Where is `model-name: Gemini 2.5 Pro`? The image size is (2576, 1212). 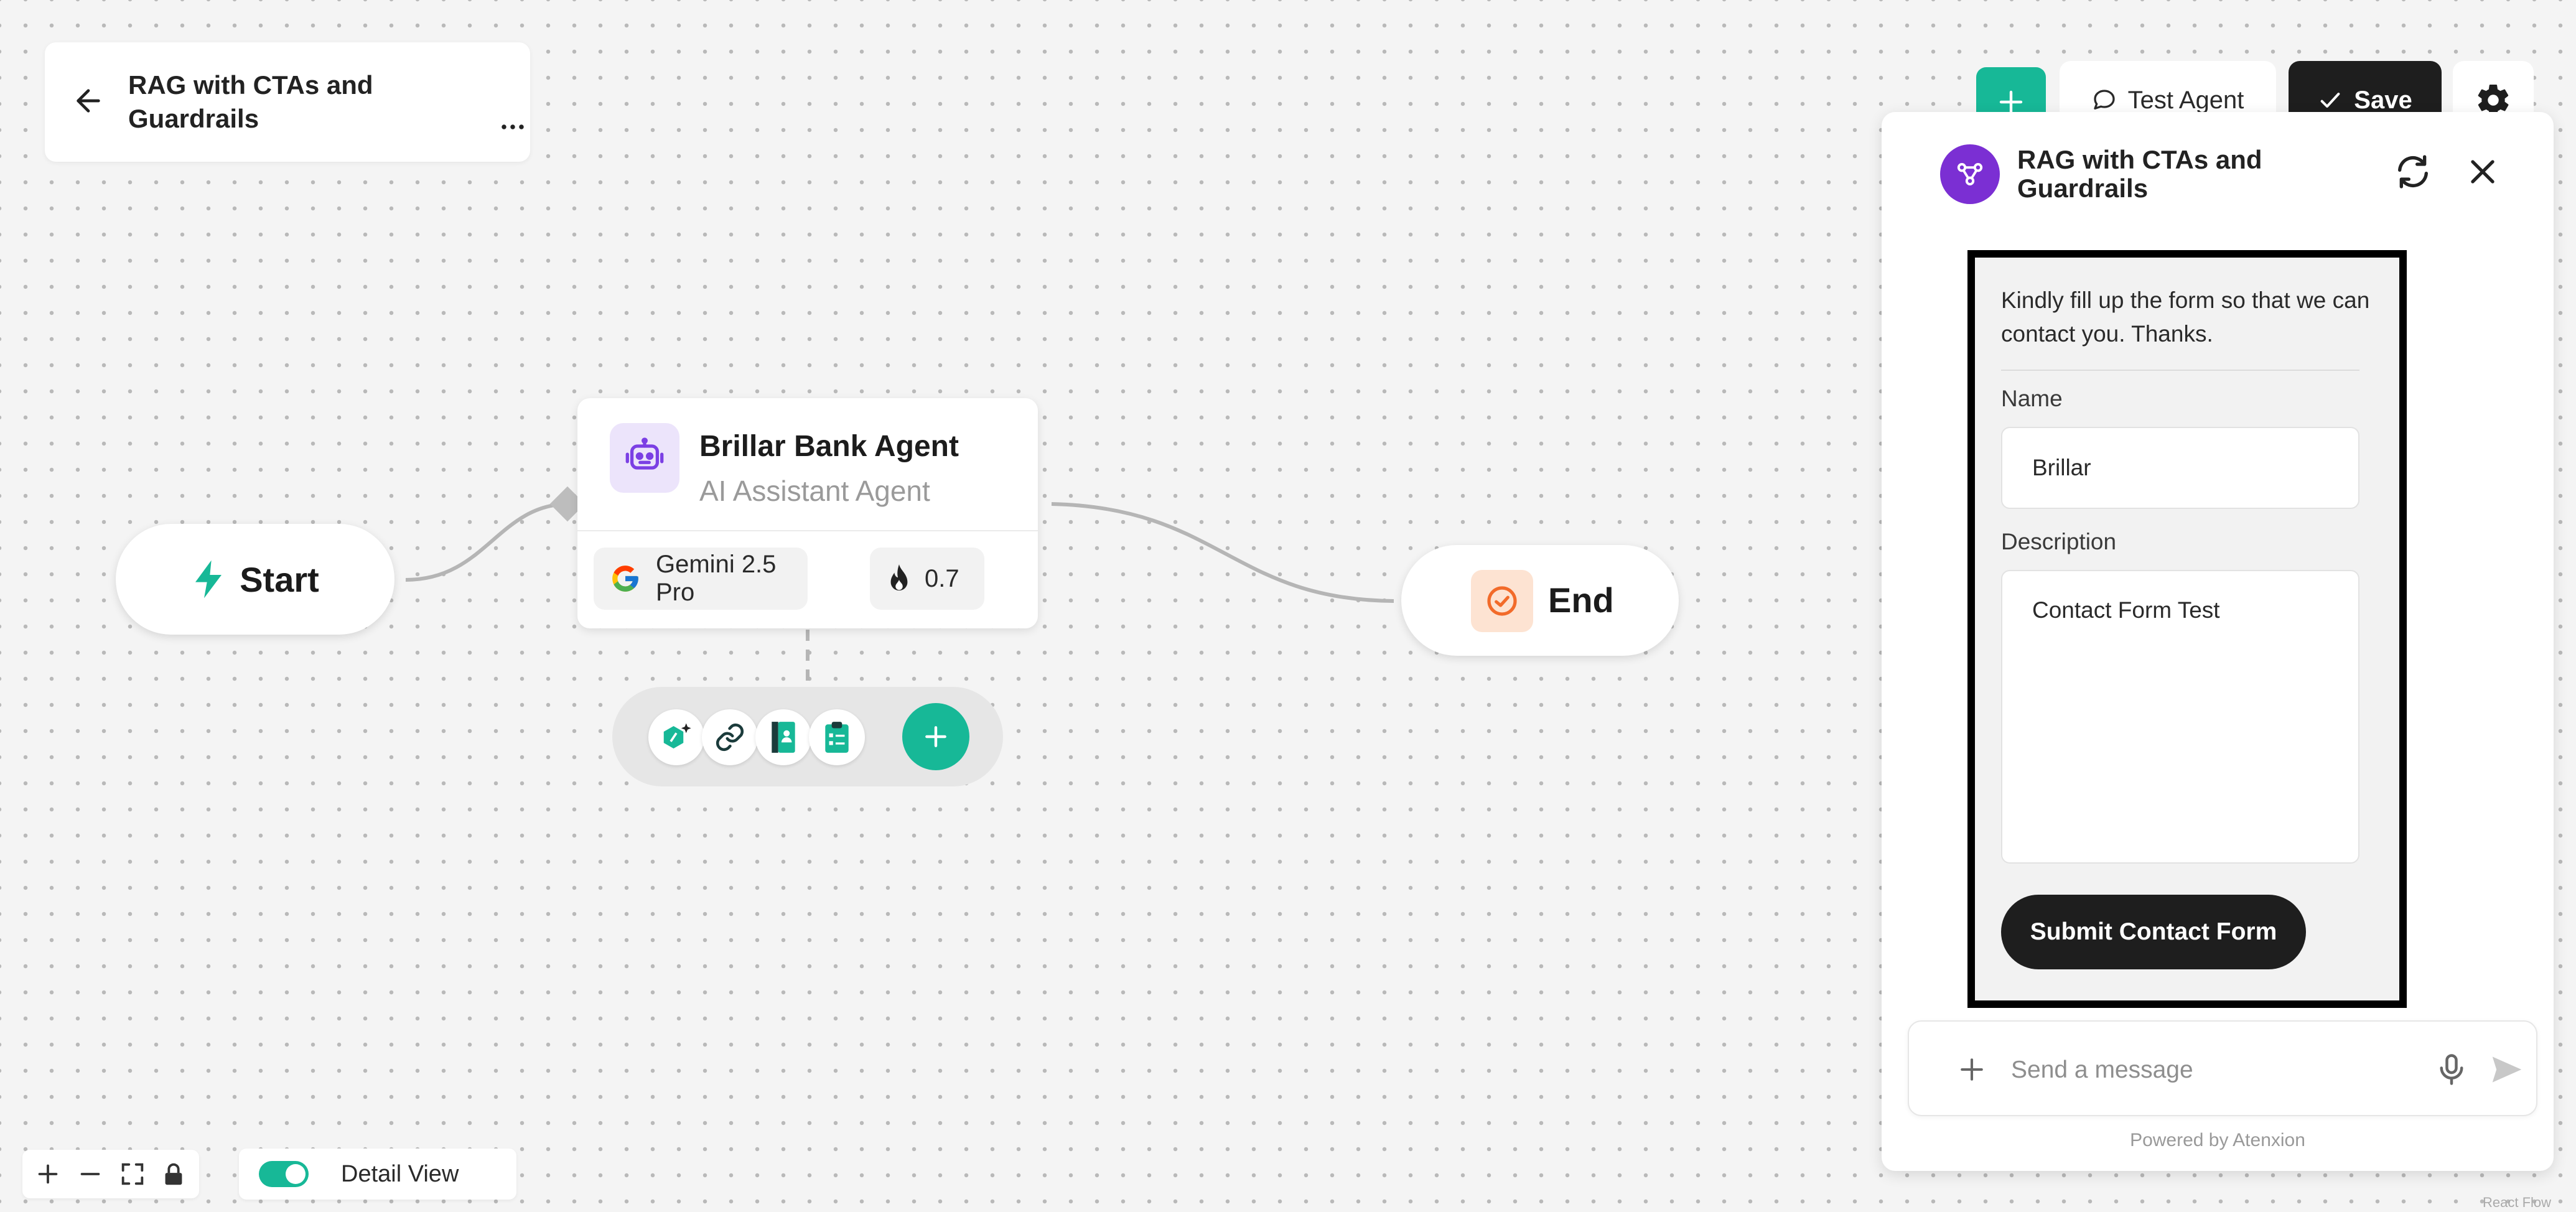
model-name: Gemini 2.5 Pro is located at coordinates (716, 578).